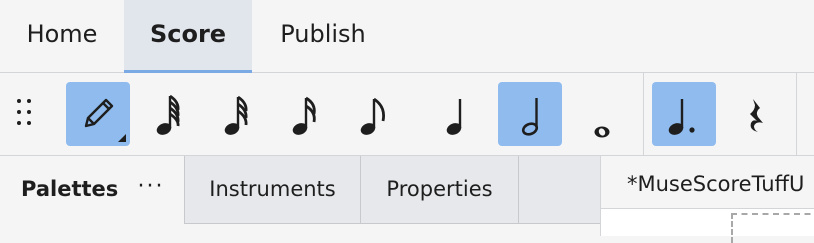  I want to click on duration-quarter-button, so click(458, 114).